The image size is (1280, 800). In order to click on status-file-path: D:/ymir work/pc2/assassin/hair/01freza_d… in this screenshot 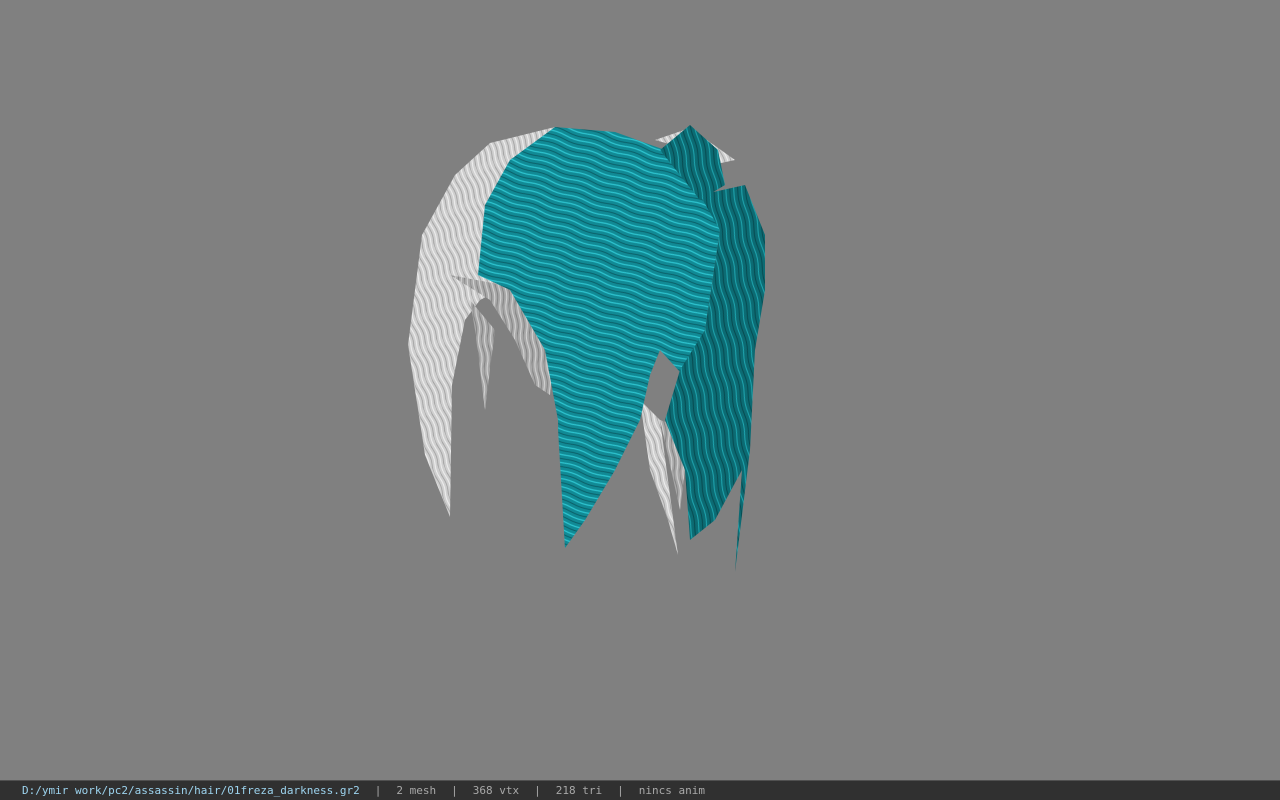, I will do `click(191, 790)`.